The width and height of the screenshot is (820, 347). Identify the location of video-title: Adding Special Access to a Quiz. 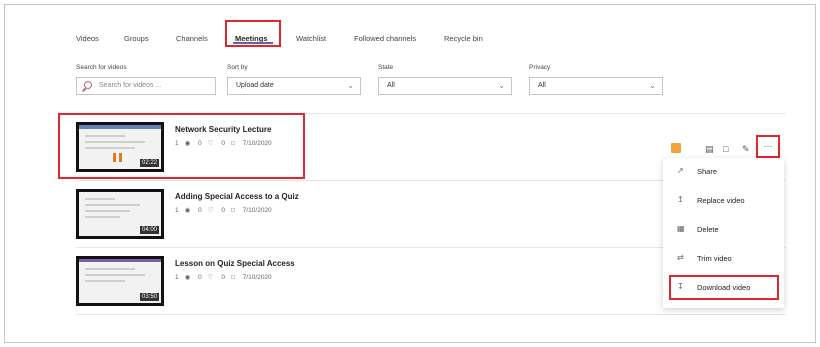
(237, 196).